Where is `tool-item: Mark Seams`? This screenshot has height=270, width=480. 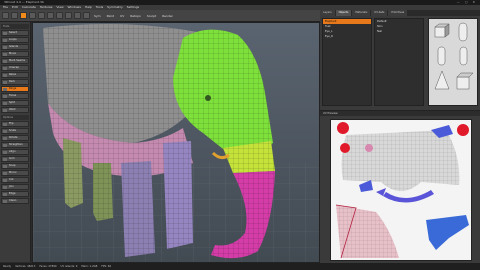 tool-item: Mark Seams is located at coordinates (15, 61).